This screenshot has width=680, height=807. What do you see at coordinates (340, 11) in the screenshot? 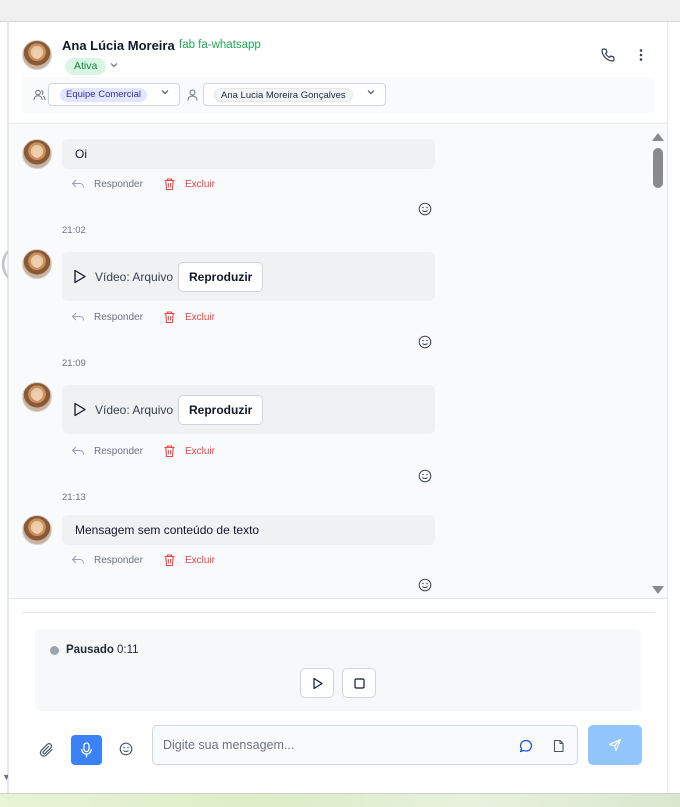
I see `browser-top-strip` at bounding box center [340, 11].